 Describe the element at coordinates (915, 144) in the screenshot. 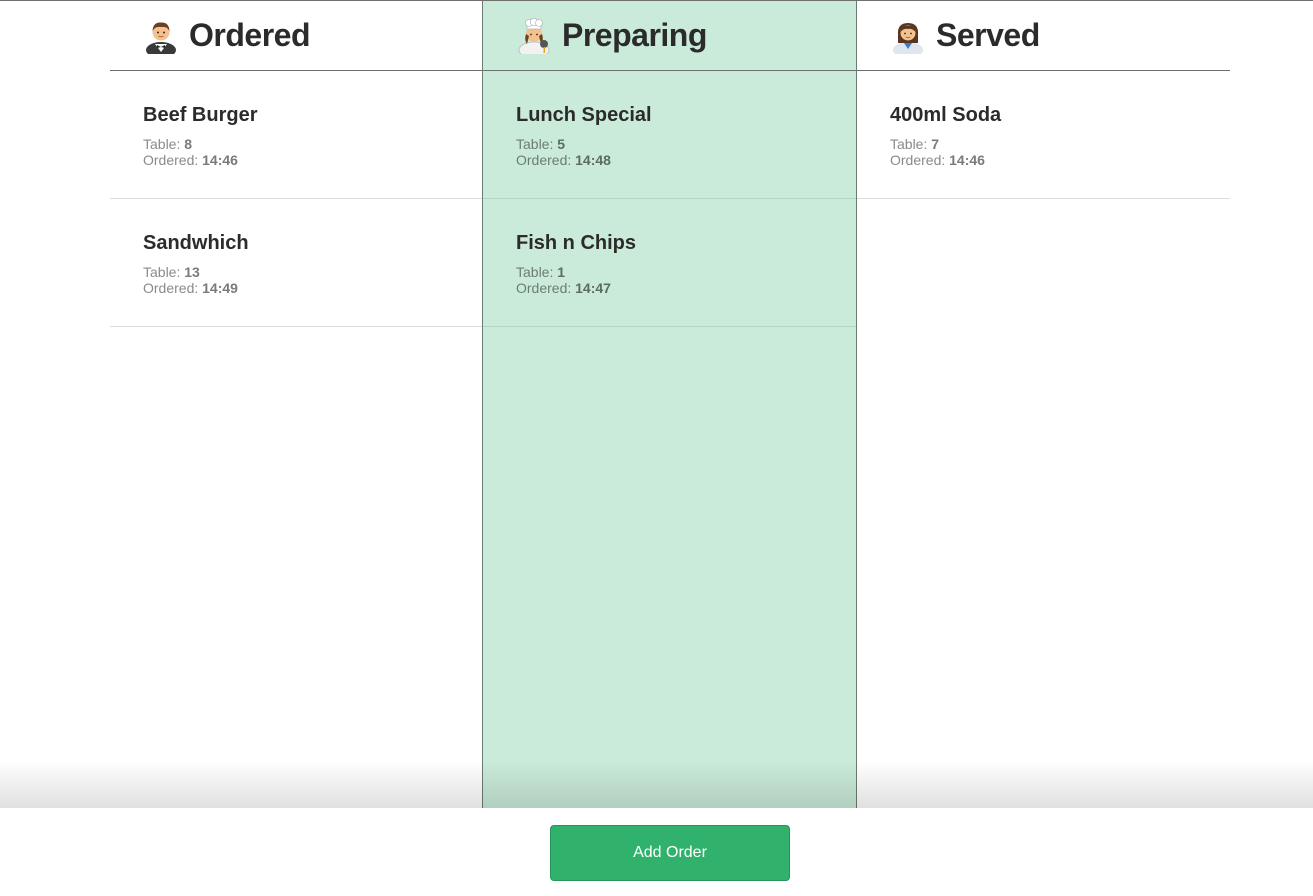

I see `order-table: Table: 7` at that location.